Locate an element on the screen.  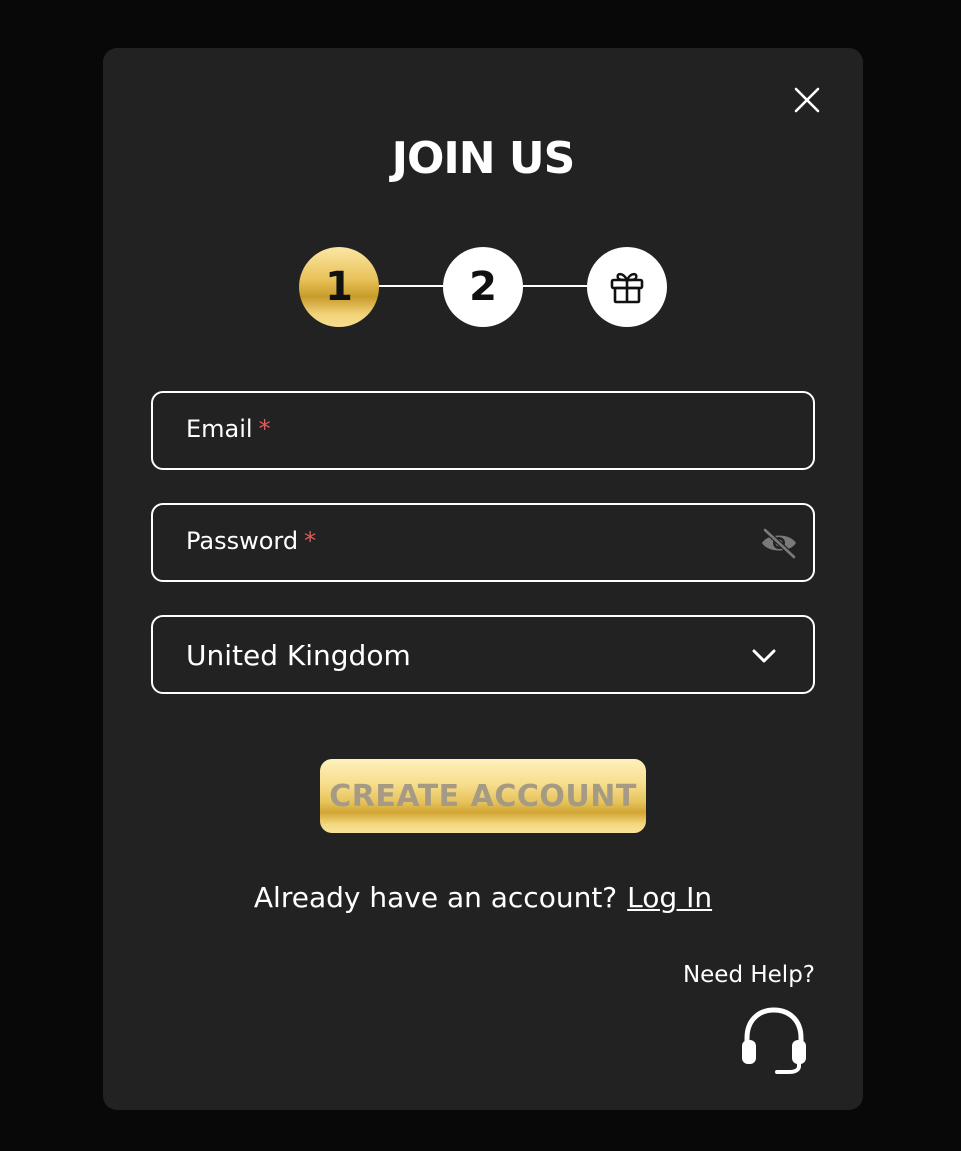
close-icon is located at coordinates (807, 100).